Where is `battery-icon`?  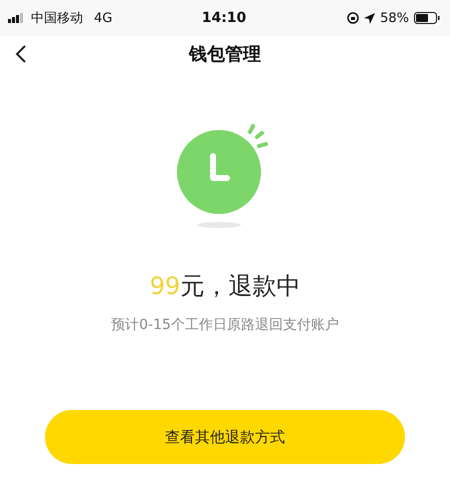 battery-icon is located at coordinates (427, 18).